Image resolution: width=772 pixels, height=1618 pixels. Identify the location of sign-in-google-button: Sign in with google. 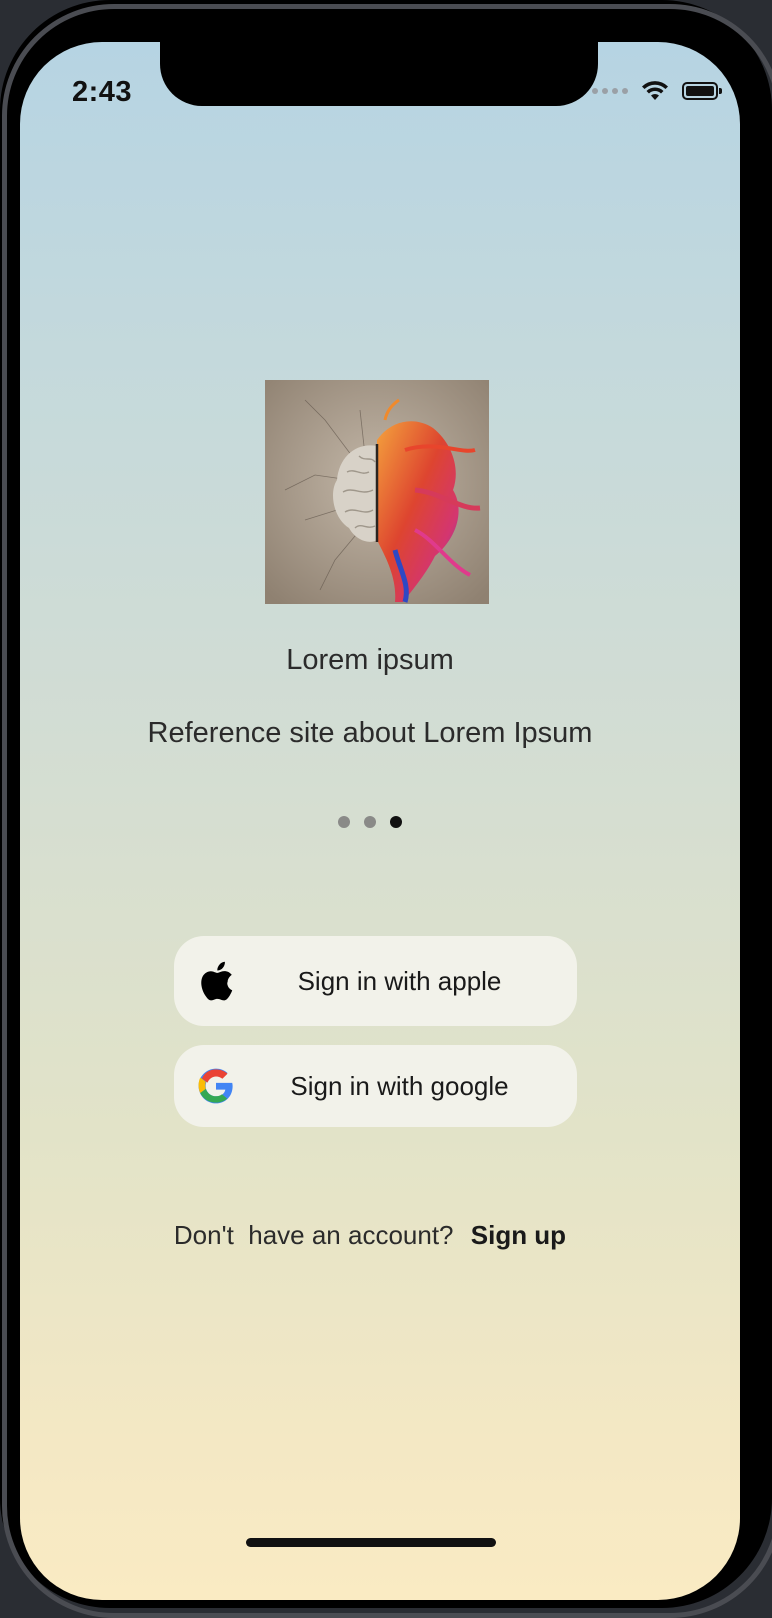
(375, 1086).